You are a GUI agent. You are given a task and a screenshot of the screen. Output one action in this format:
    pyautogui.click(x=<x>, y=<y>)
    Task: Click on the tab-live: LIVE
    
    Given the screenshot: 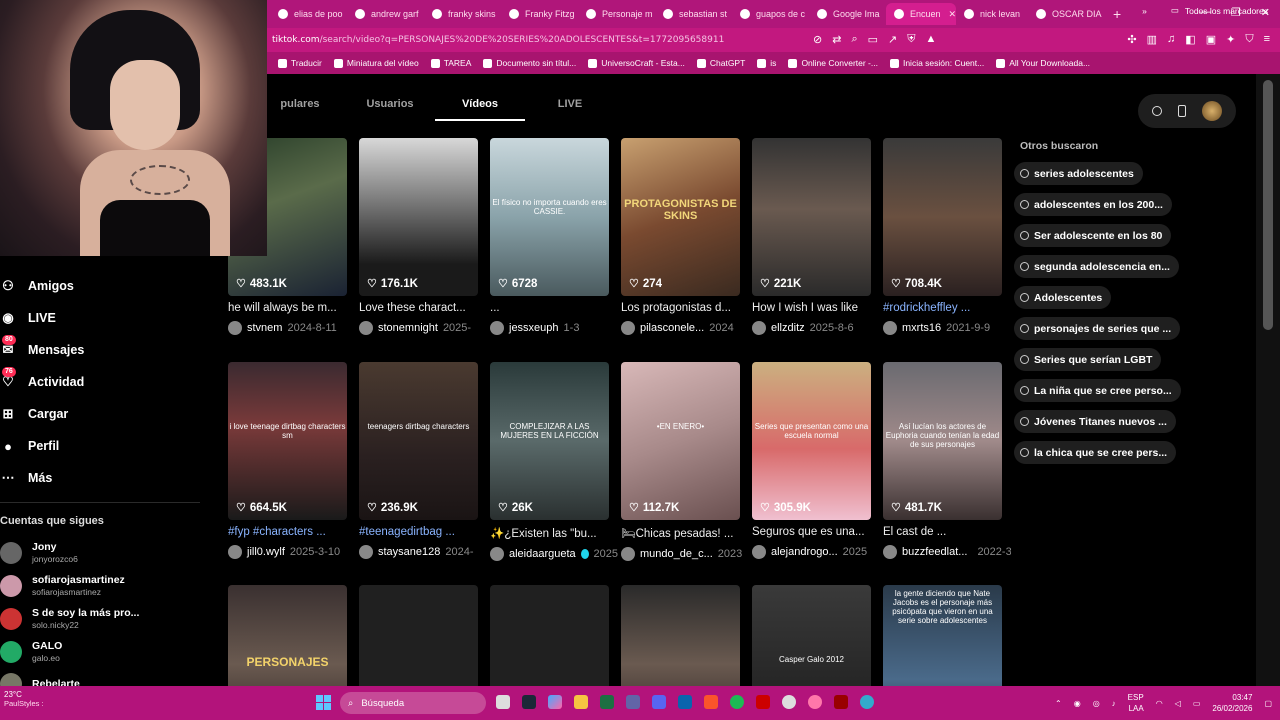 What is the action you would take?
    pyautogui.click(x=570, y=109)
    